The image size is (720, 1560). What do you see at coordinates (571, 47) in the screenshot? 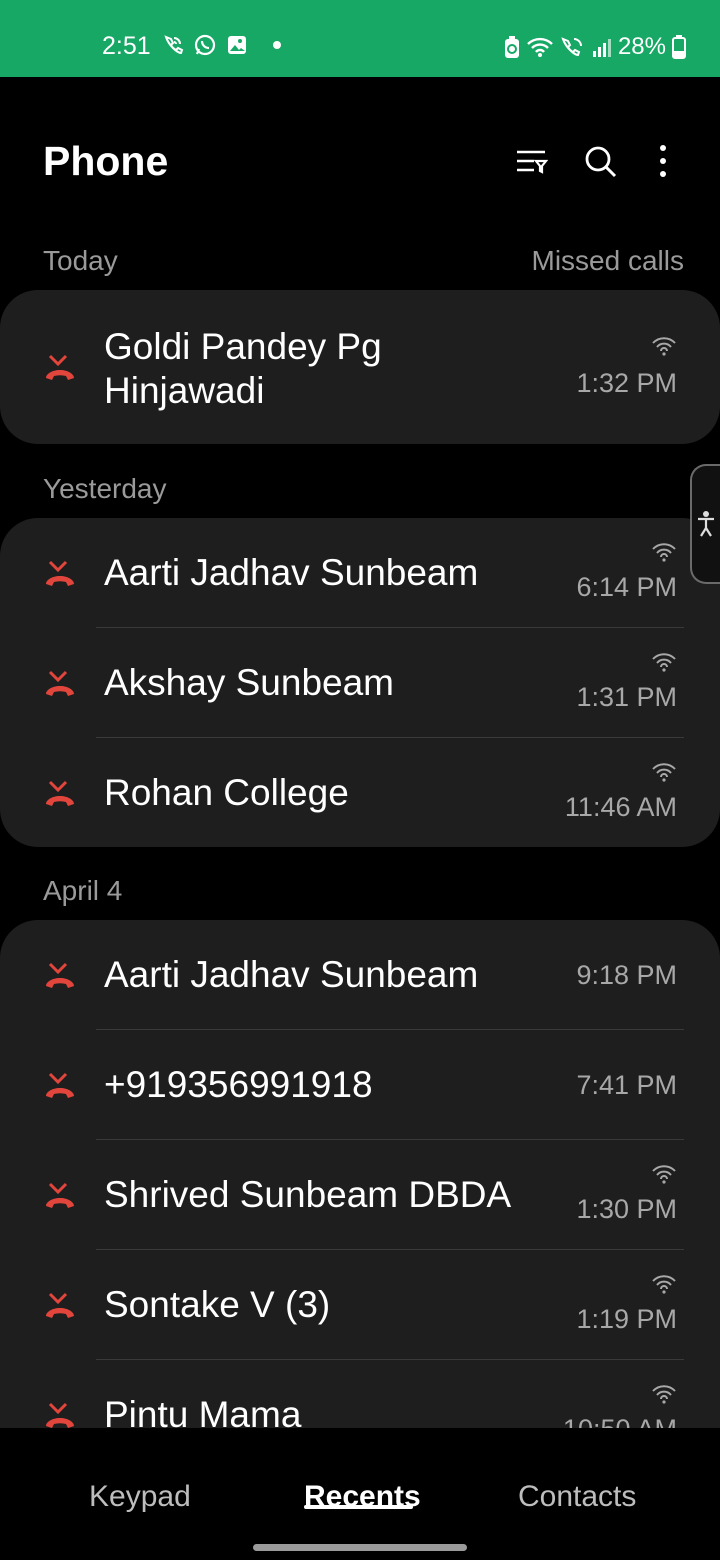
I see `volte-call-icon` at bounding box center [571, 47].